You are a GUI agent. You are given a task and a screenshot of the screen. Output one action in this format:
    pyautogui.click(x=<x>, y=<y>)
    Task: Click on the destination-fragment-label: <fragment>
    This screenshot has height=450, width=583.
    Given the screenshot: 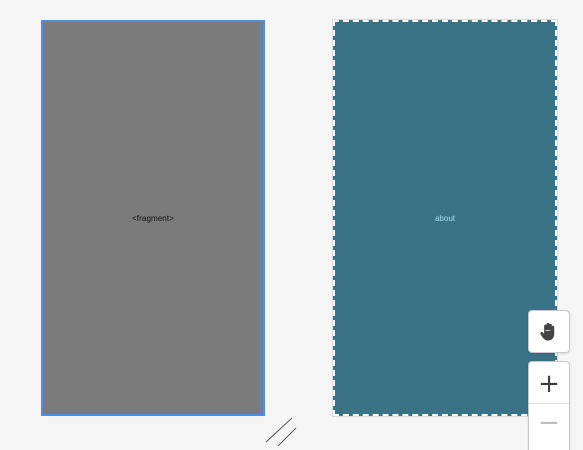 What is the action you would take?
    pyautogui.click(x=153, y=218)
    